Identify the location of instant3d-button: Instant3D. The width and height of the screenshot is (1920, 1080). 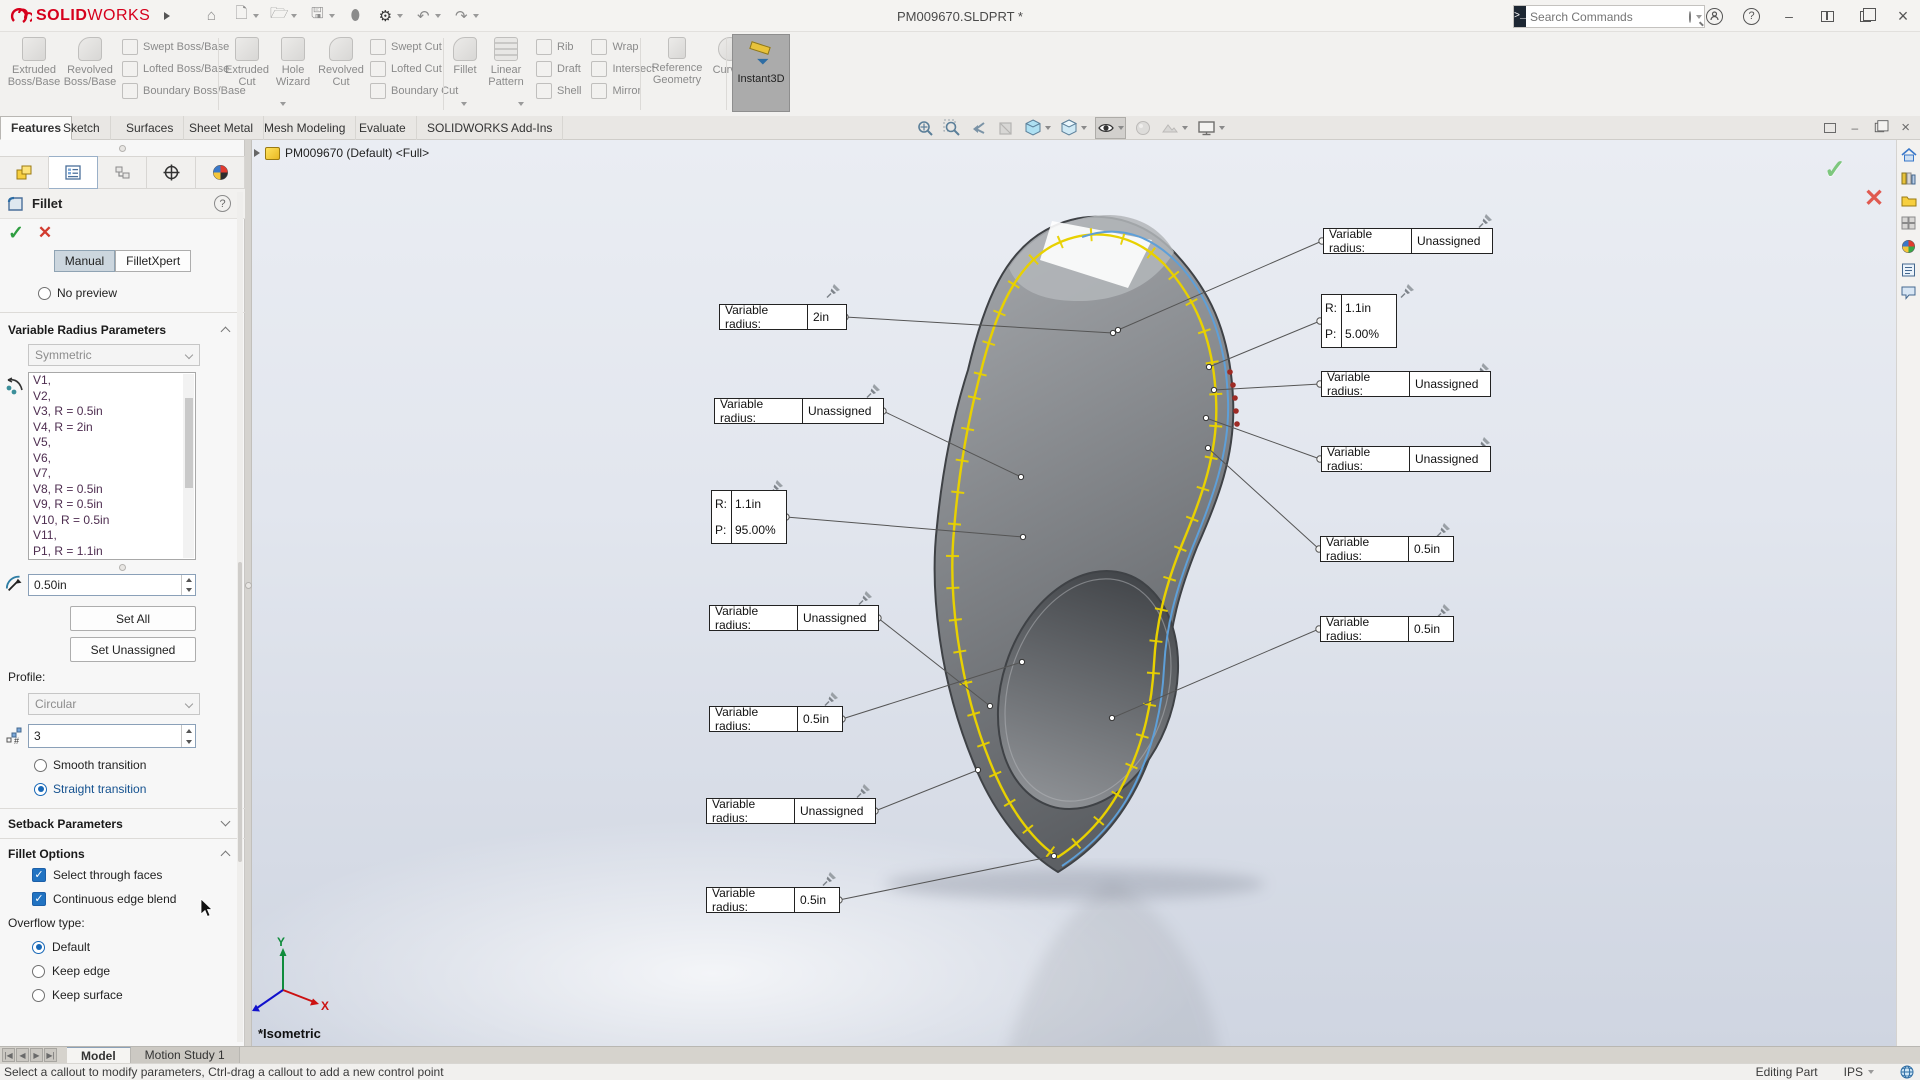
(761, 73).